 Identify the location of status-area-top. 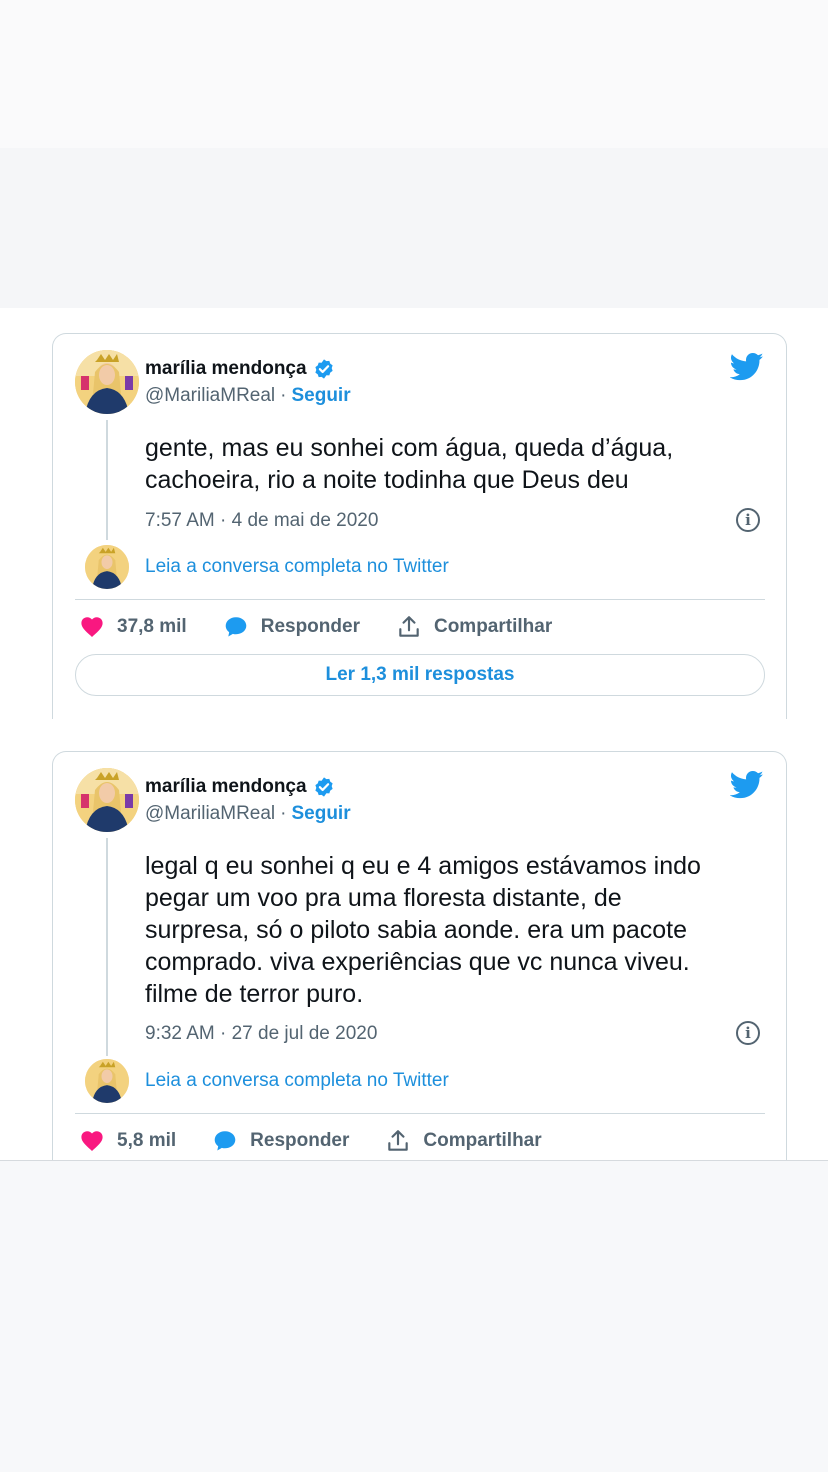
(414, 74).